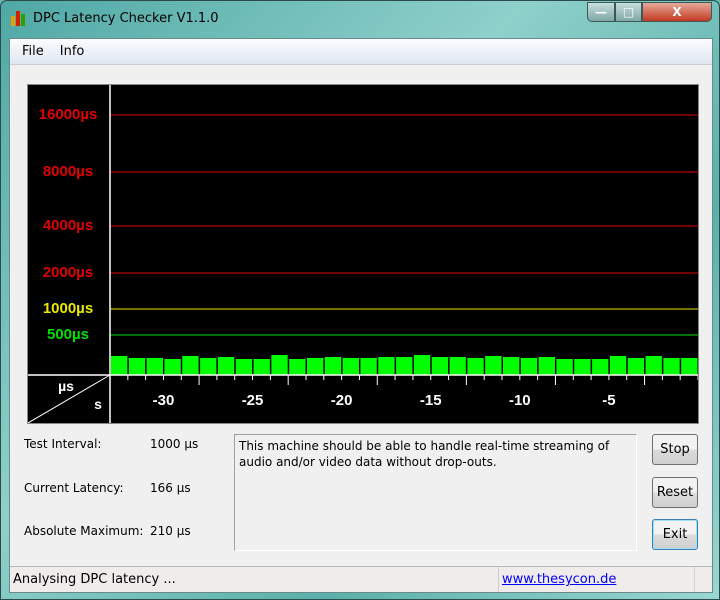  I want to click on test-interval-label: Test Interval:, so click(63, 444).